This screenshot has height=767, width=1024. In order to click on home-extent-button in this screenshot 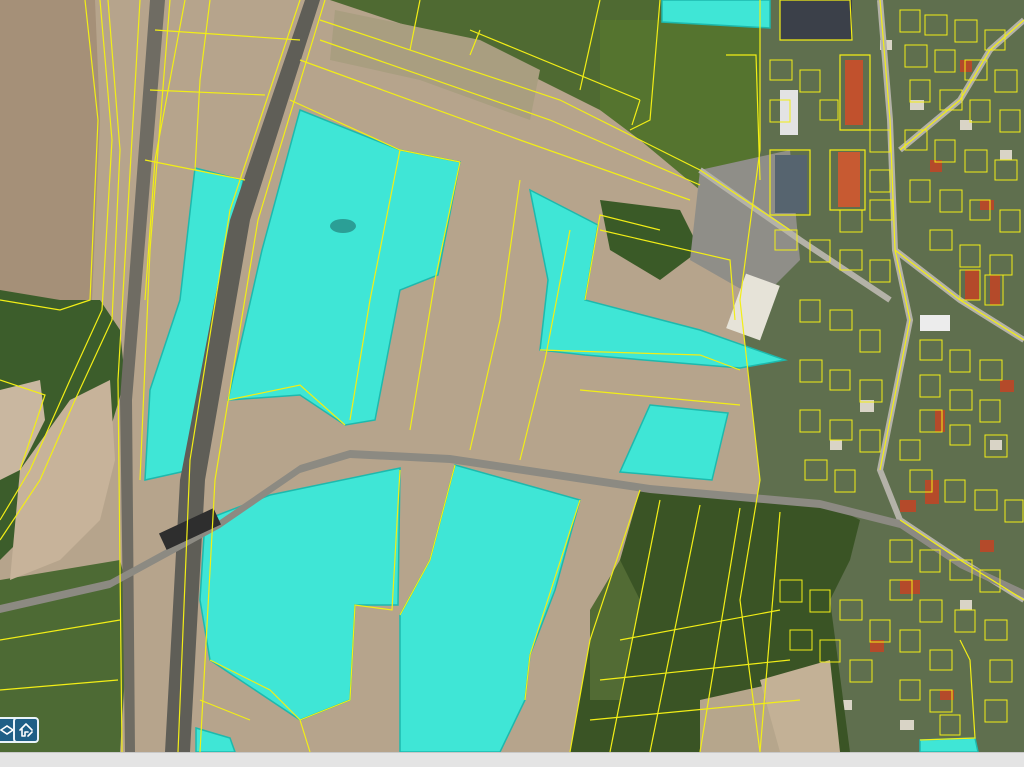, I will do `click(26, 730)`.